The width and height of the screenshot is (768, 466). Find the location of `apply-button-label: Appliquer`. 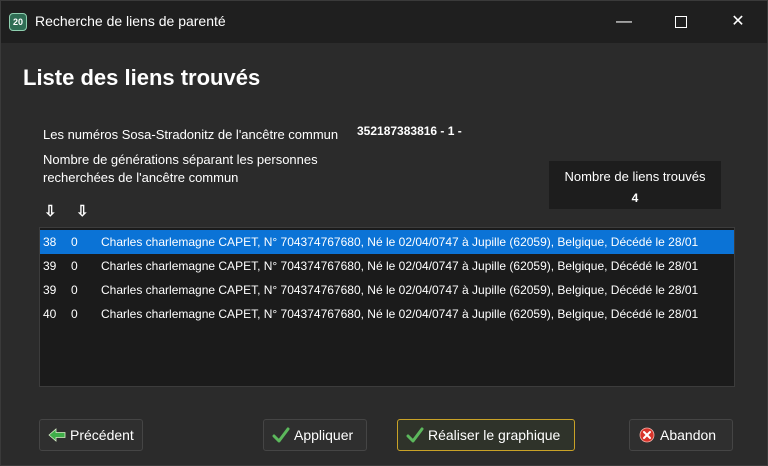

apply-button-label: Appliquer is located at coordinates (324, 435).